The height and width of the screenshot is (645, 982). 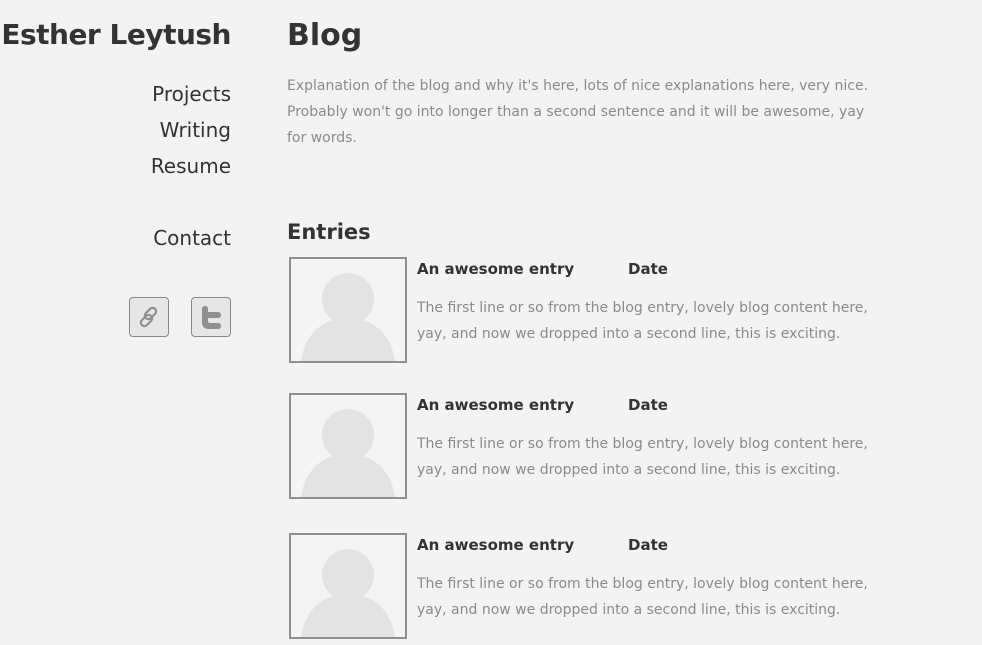 What do you see at coordinates (180, 317) in the screenshot?
I see `social-links` at bounding box center [180, 317].